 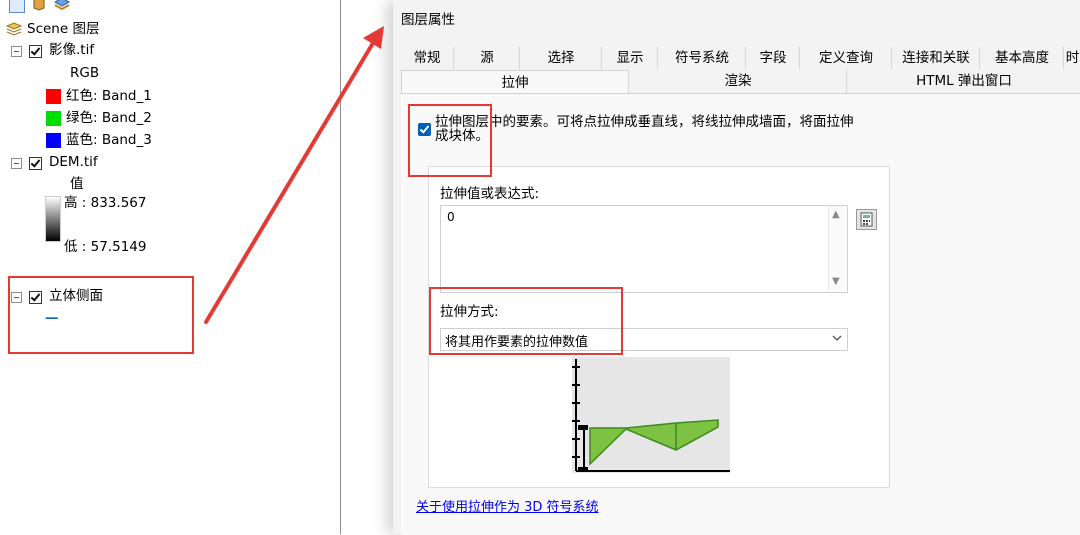 What do you see at coordinates (109, 118) in the screenshot?
I see `legend-band-green: 绿色: Band_2` at bounding box center [109, 118].